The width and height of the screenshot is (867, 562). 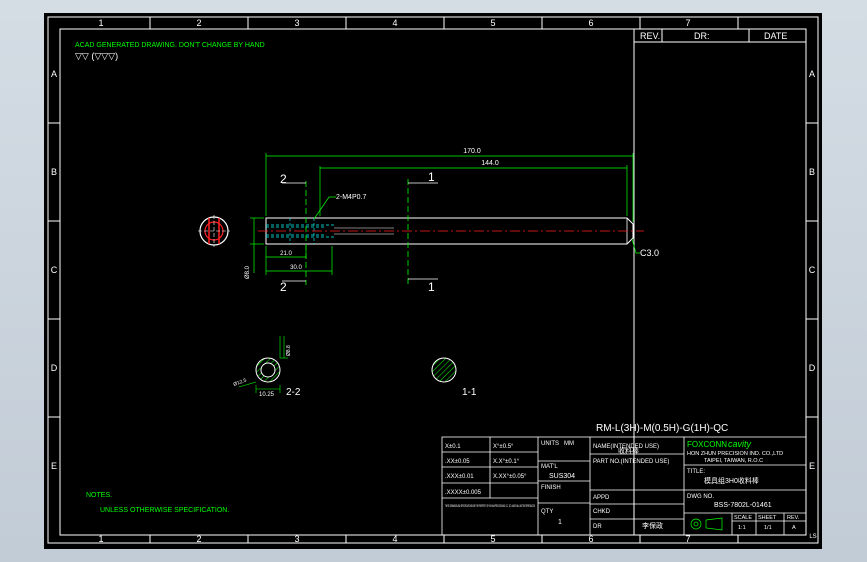 I want to click on col-label-bottom: 6, so click(x=590, y=539).